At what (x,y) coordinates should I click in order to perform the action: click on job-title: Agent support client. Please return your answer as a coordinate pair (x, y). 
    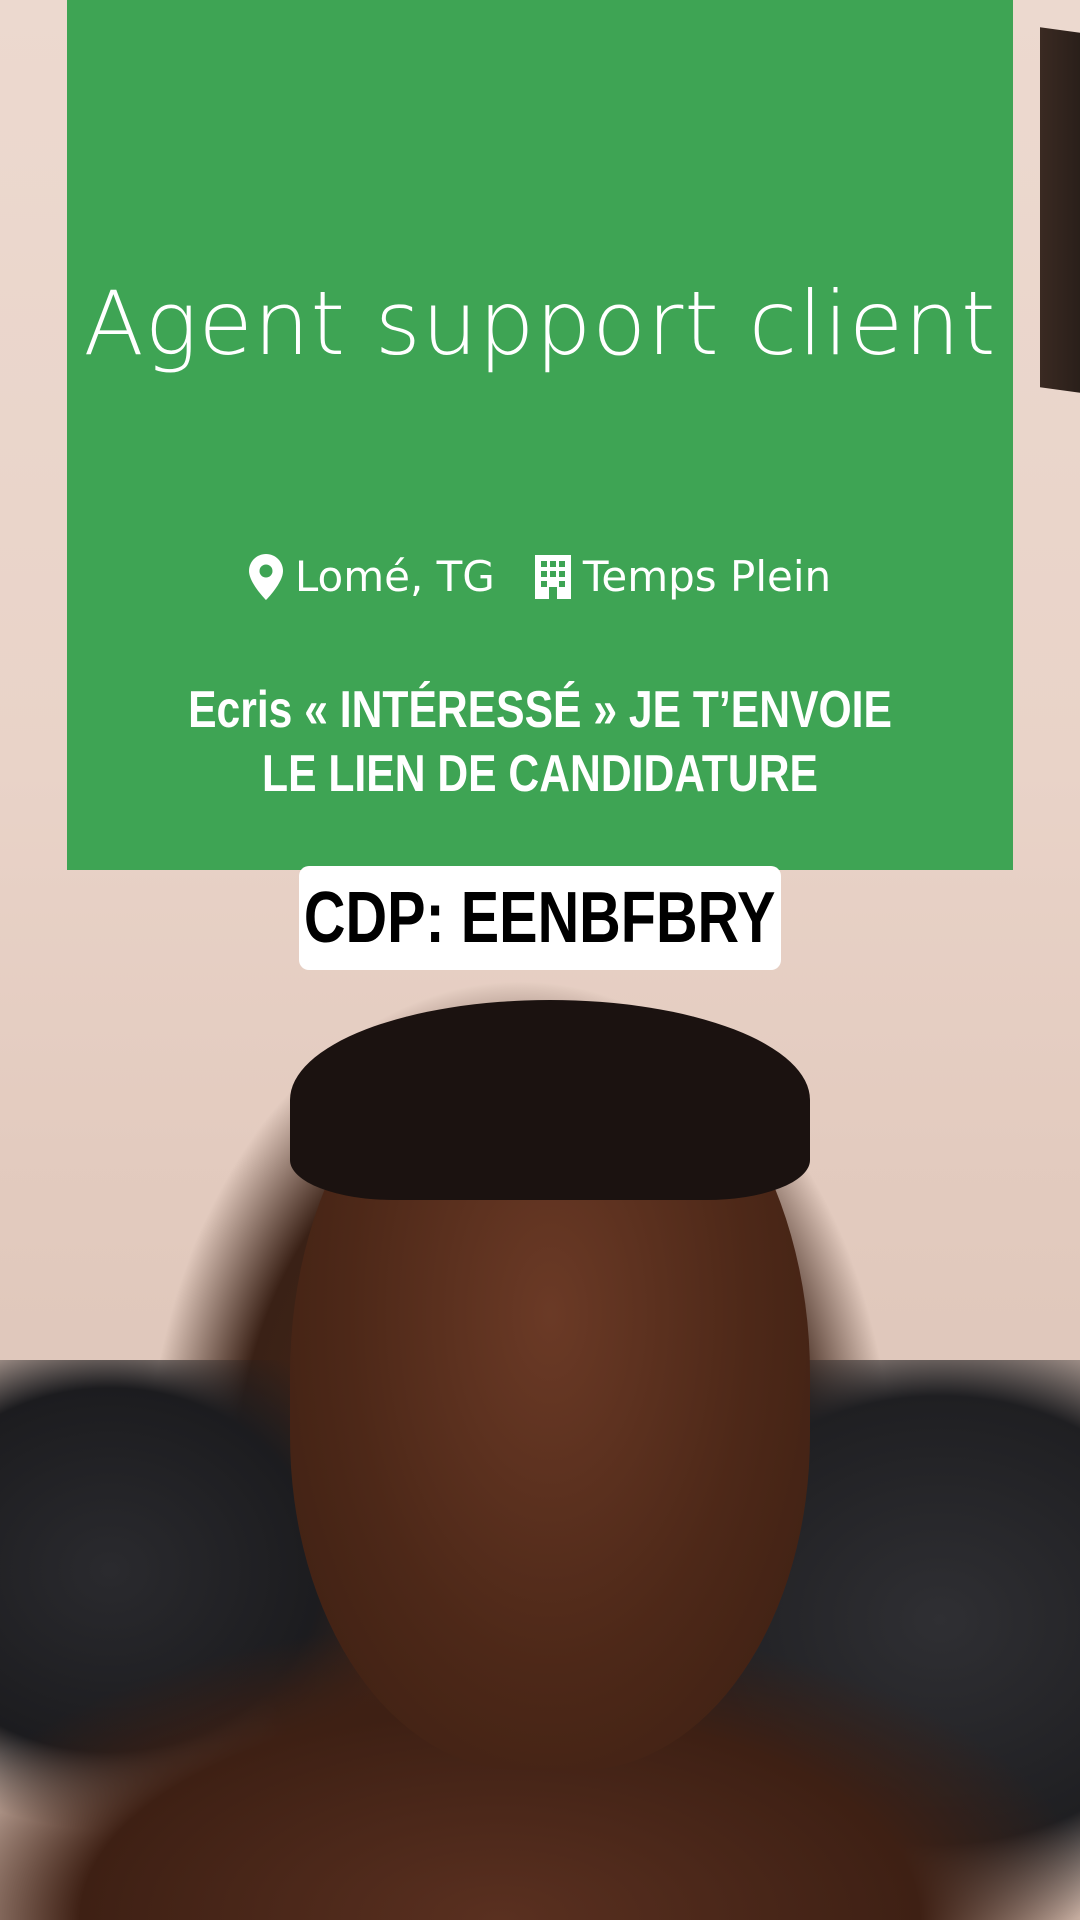
    Looking at the image, I should click on (540, 323).